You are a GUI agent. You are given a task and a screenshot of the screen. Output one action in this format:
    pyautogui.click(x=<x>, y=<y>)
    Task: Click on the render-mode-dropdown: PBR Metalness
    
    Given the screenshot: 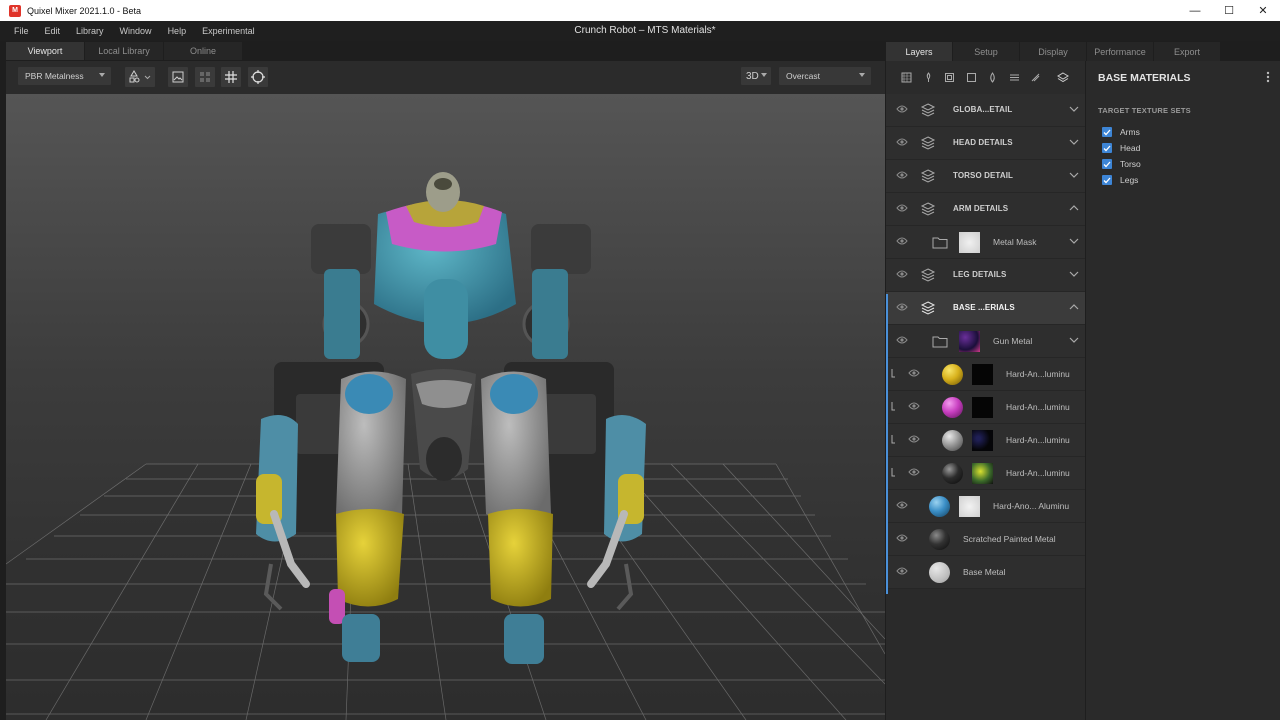 What is the action you would take?
    pyautogui.click(x=64, y=76)
    